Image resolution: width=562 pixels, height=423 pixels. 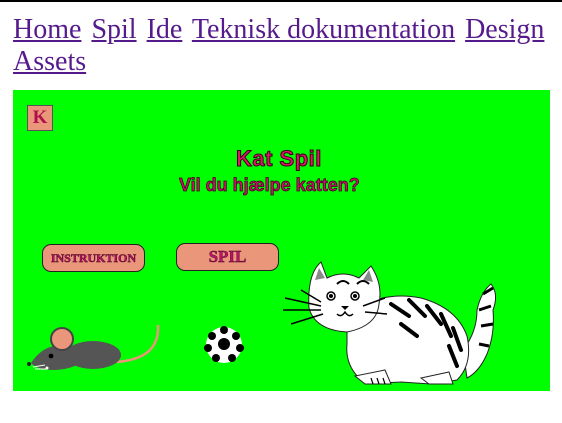 I want to click on ball-icon, so click(x=224, y=344).